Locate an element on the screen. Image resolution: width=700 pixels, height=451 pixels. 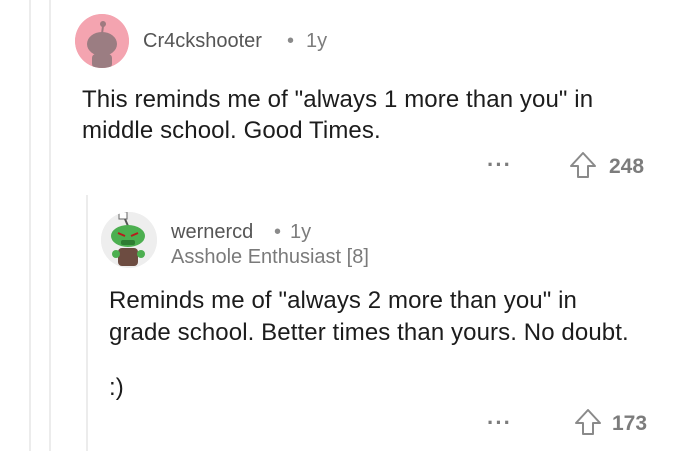
comment-body-line-2: middle school. Good Times. is located at coordinates (231, 130).